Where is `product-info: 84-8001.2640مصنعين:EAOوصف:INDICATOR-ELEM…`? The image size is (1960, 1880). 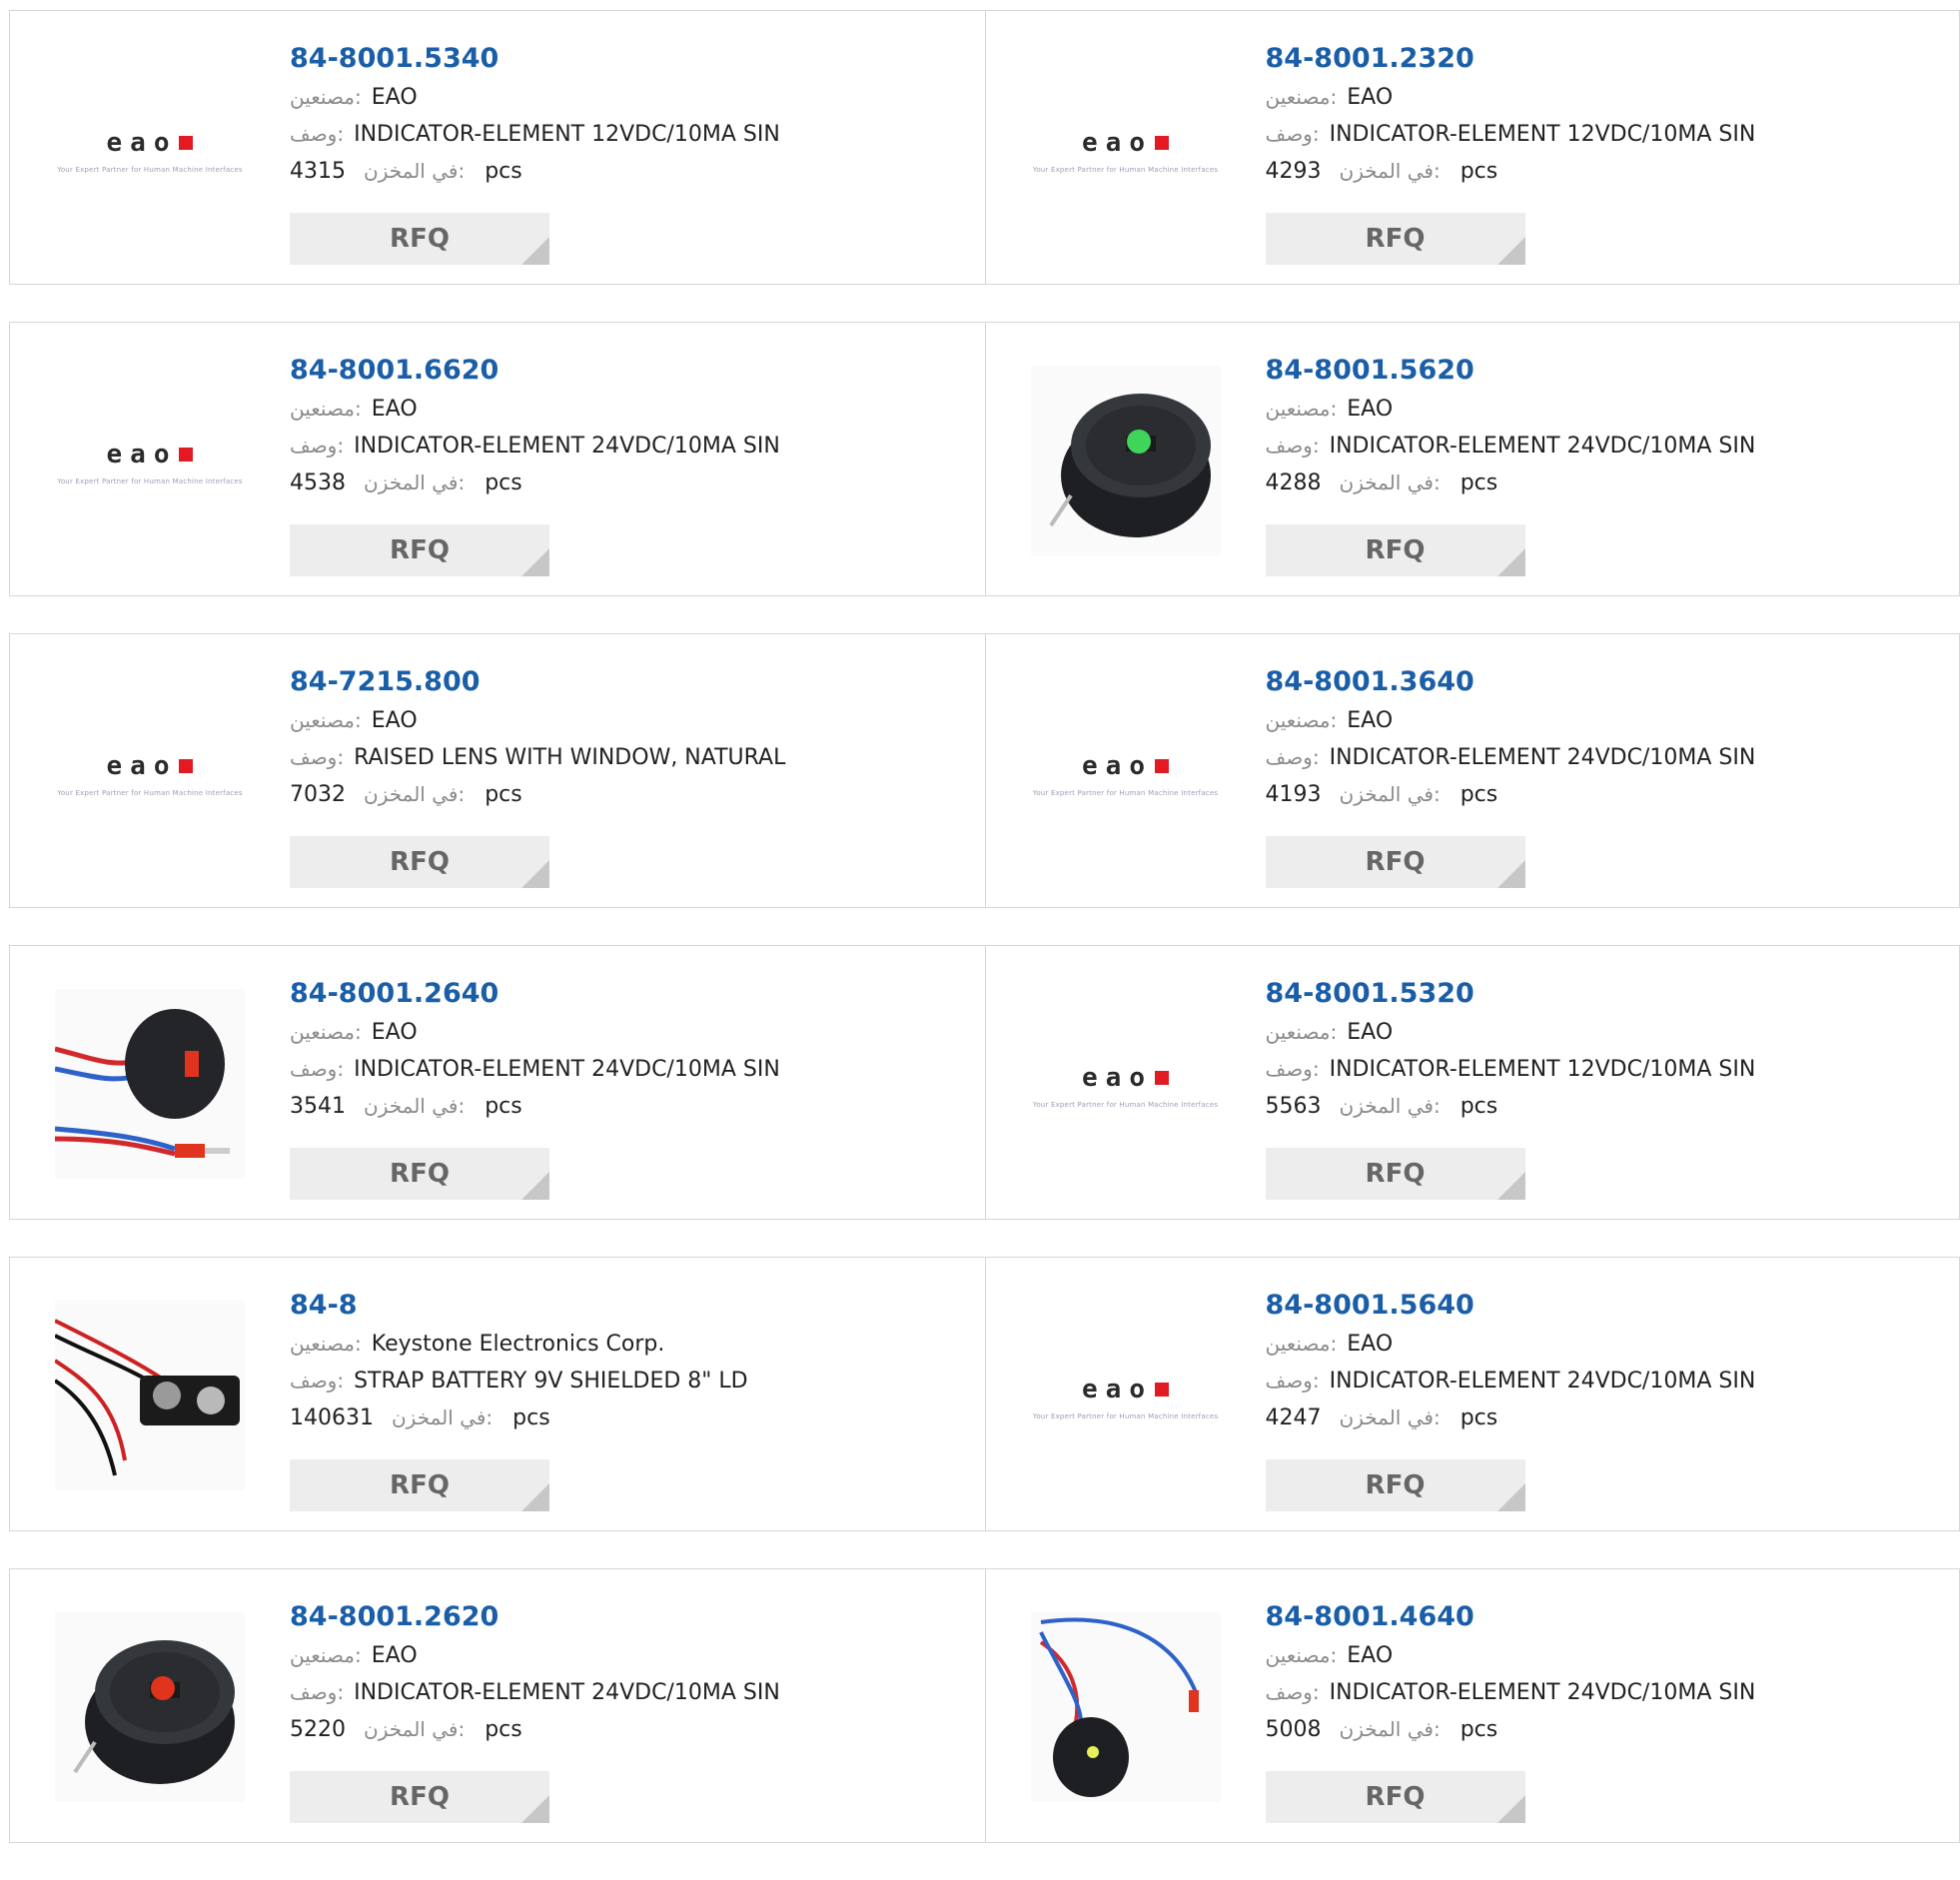 product-info: 84-8001.2640مصنعين:EAOوصف:INDICATOR-ELEM… is located at coordinates (535, 1049).